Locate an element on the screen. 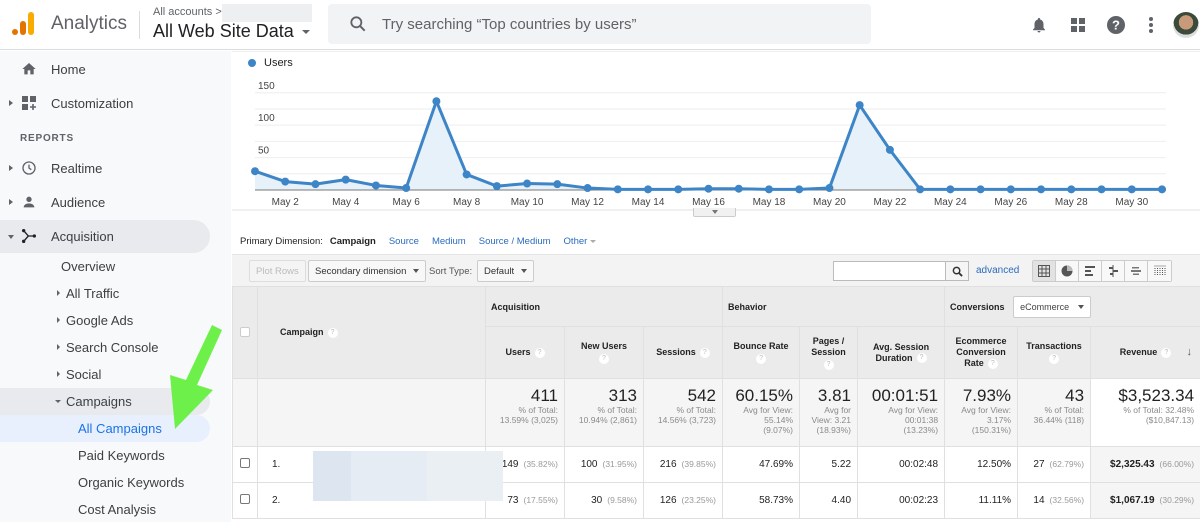 The width and height of the screenshot is (1200, 523). notifications-icon is located at coordinates (1039, 25).